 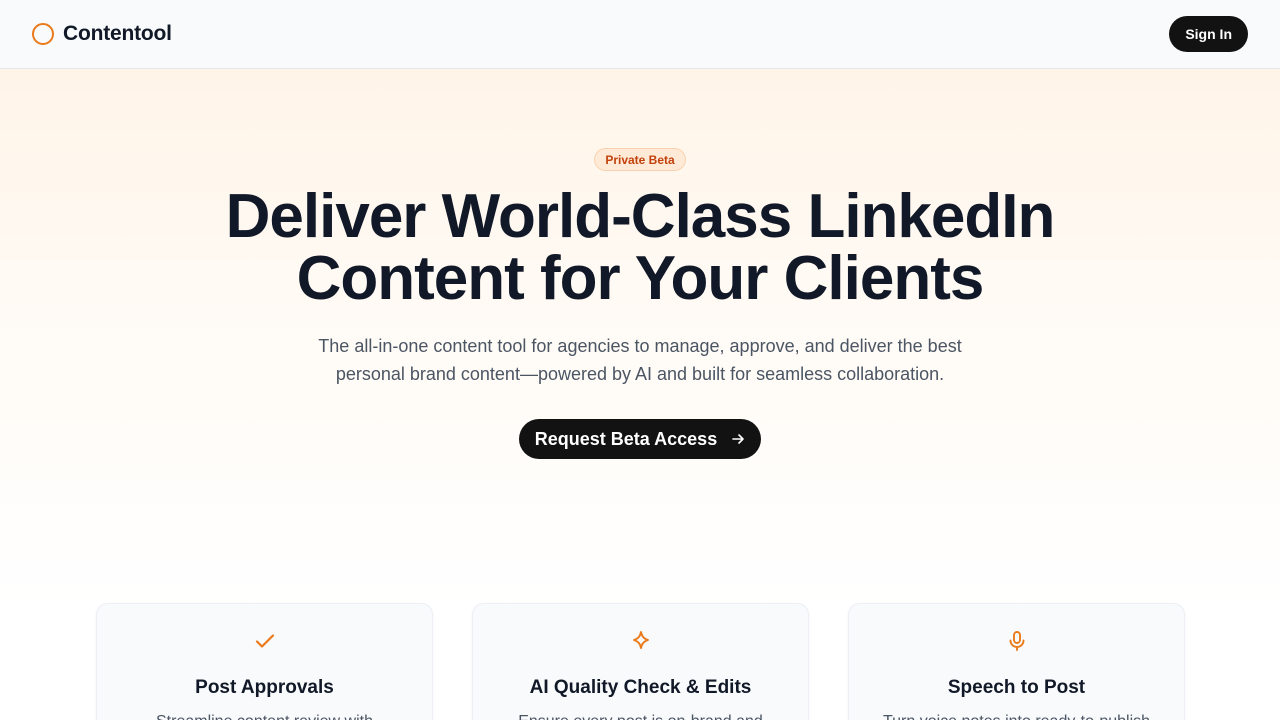 I want to click on feature-description: Streamline content review with, so click(x=264, y=715).